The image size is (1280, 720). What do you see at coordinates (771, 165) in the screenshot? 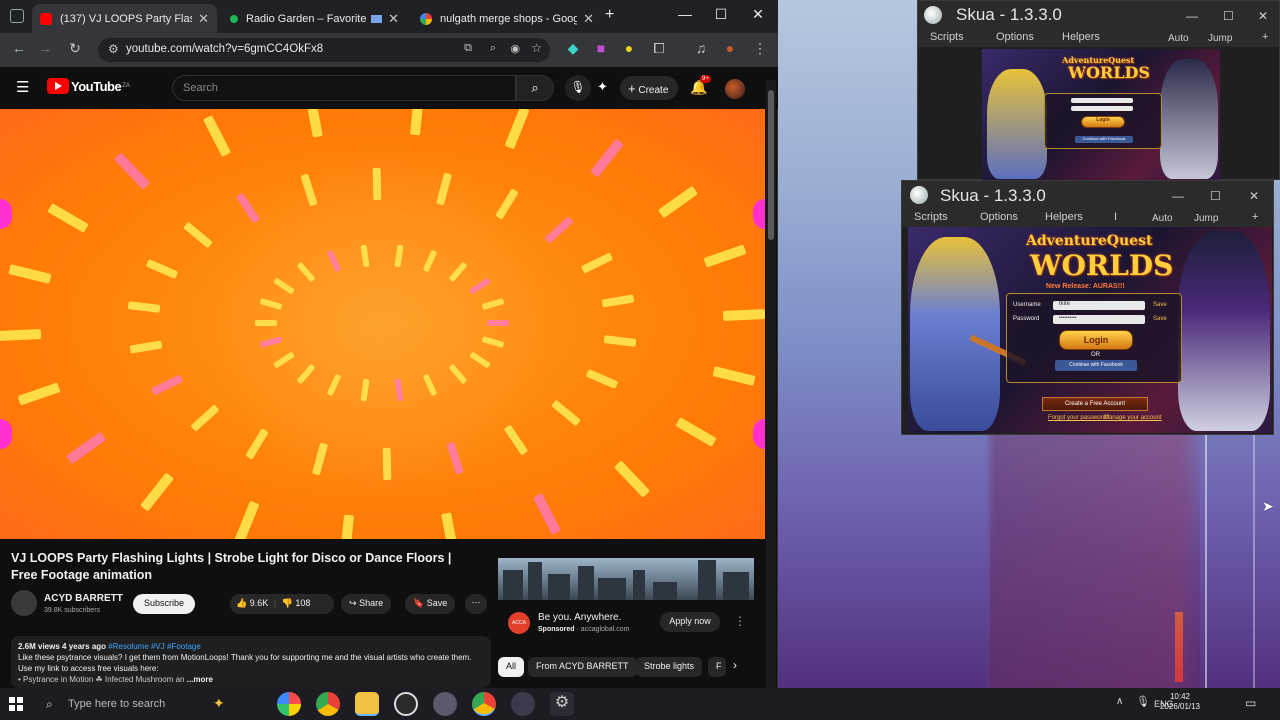
I see `scrollbar-thumb` at bounding box center [771, 165].